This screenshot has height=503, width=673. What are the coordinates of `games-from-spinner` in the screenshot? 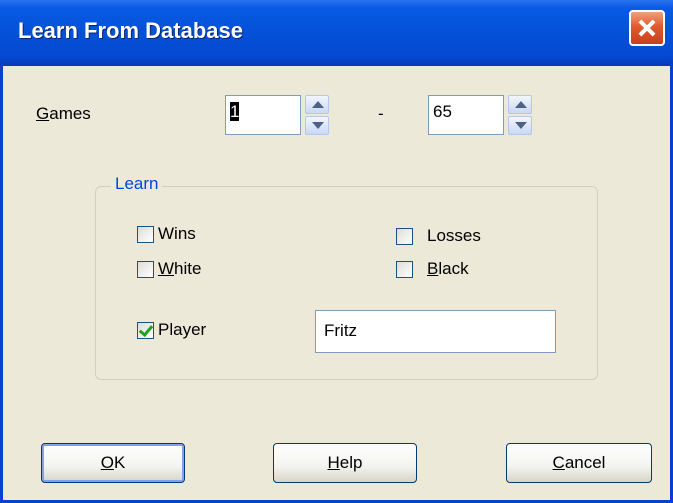 It's located at (317, 115).